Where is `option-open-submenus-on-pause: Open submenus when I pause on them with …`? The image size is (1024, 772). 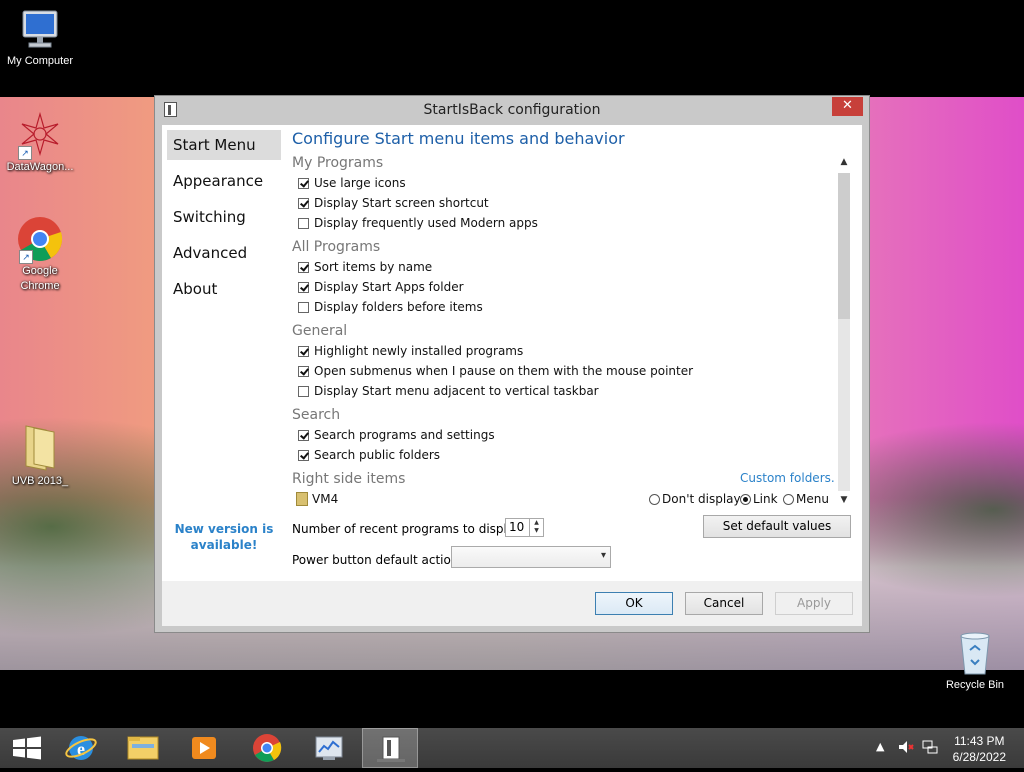
option-open-submenus-on-pause: Open submenus when I pause on them with … is located at coordinates (495, 371).